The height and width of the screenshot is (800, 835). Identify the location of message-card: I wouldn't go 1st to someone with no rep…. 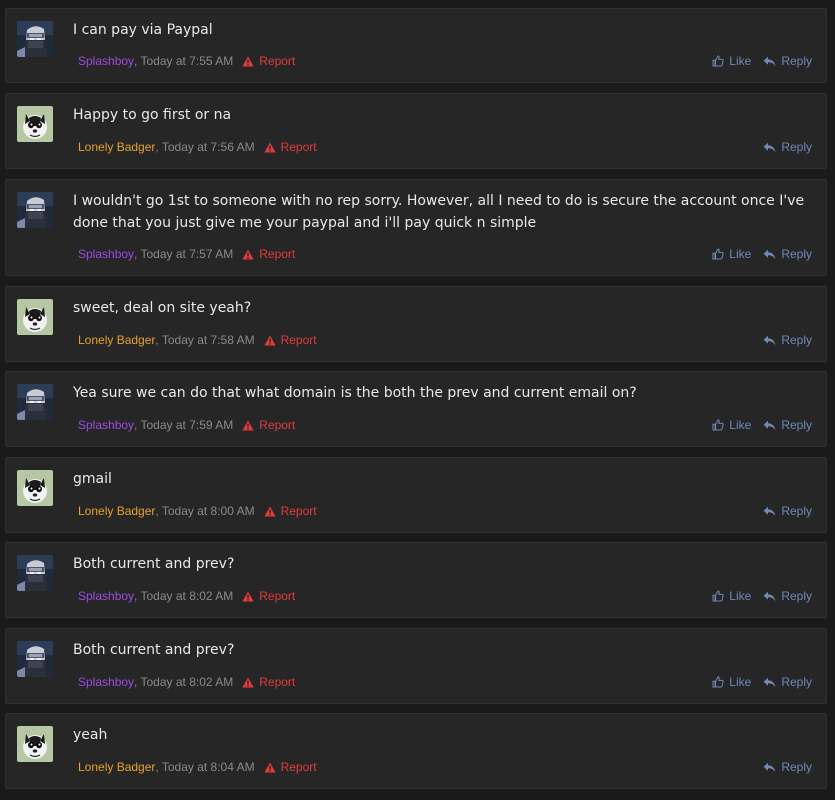
(416, 227).